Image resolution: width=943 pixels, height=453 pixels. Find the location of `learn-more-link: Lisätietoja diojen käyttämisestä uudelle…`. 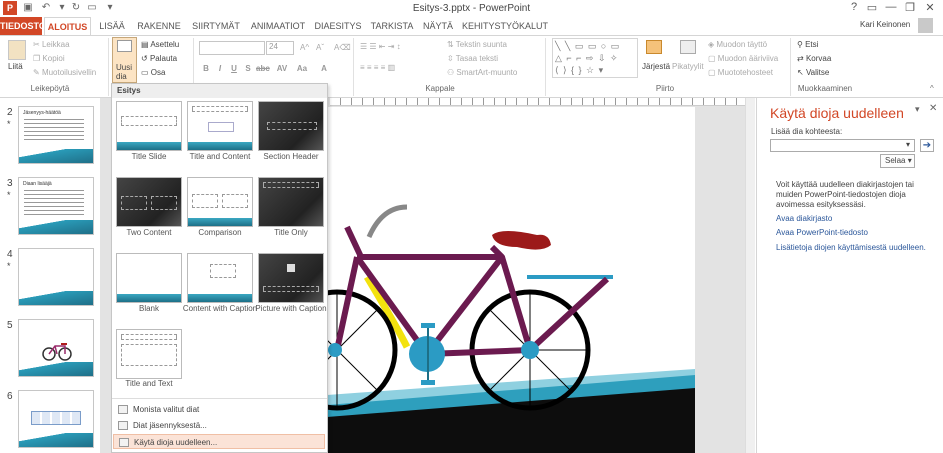

learn-more-link: Lisätietoja diojen käyttämisestä uudelle… is located at coordinates (851, 247).